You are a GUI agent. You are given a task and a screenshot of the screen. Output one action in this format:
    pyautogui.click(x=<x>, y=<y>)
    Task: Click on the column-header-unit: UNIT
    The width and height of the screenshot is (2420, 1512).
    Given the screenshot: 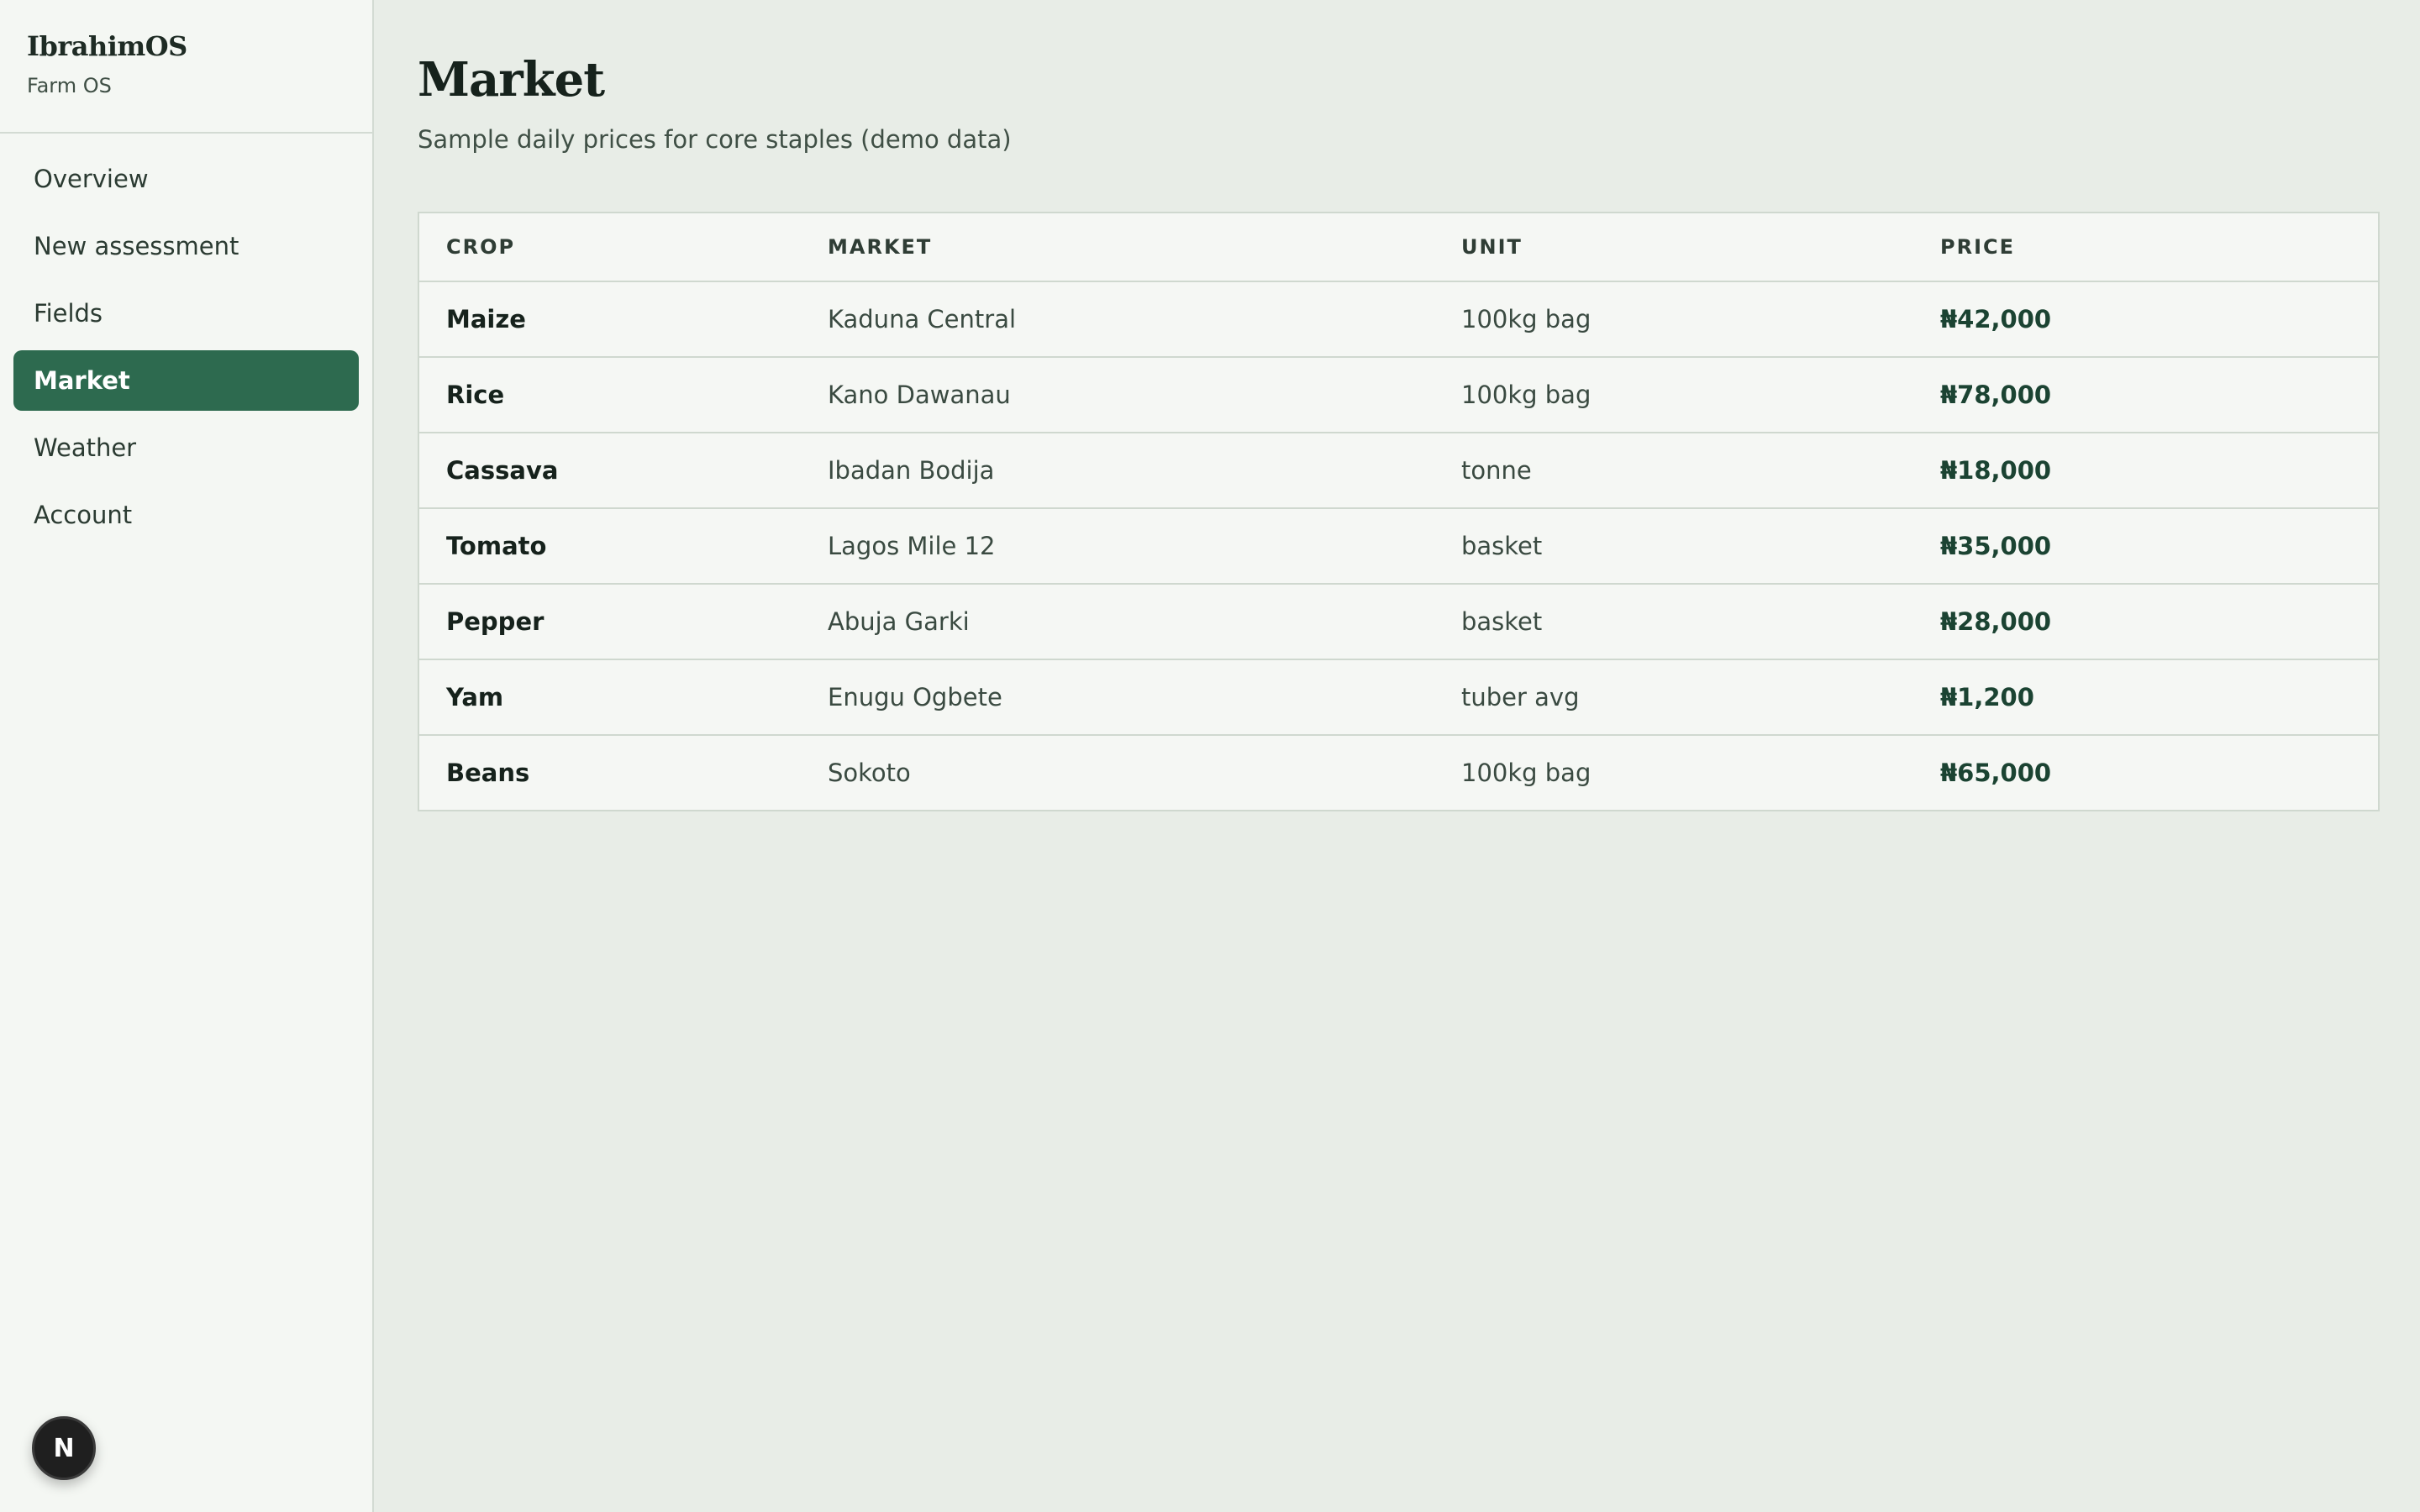 What is the action you would take?
    pyautogui.click(x=1700, y=247)
    